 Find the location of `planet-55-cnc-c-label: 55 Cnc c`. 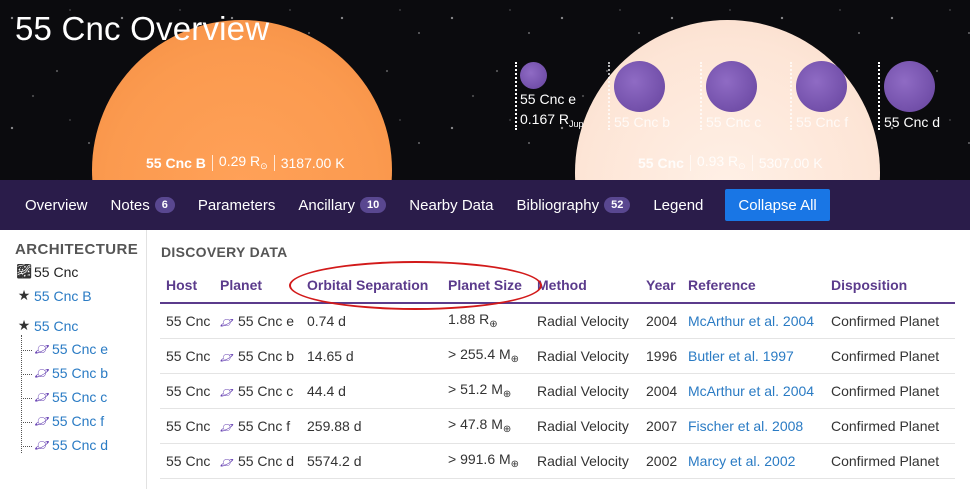

planet-55-cnc-c-label: 55 Cnc c is located at coordinates (734, 122).